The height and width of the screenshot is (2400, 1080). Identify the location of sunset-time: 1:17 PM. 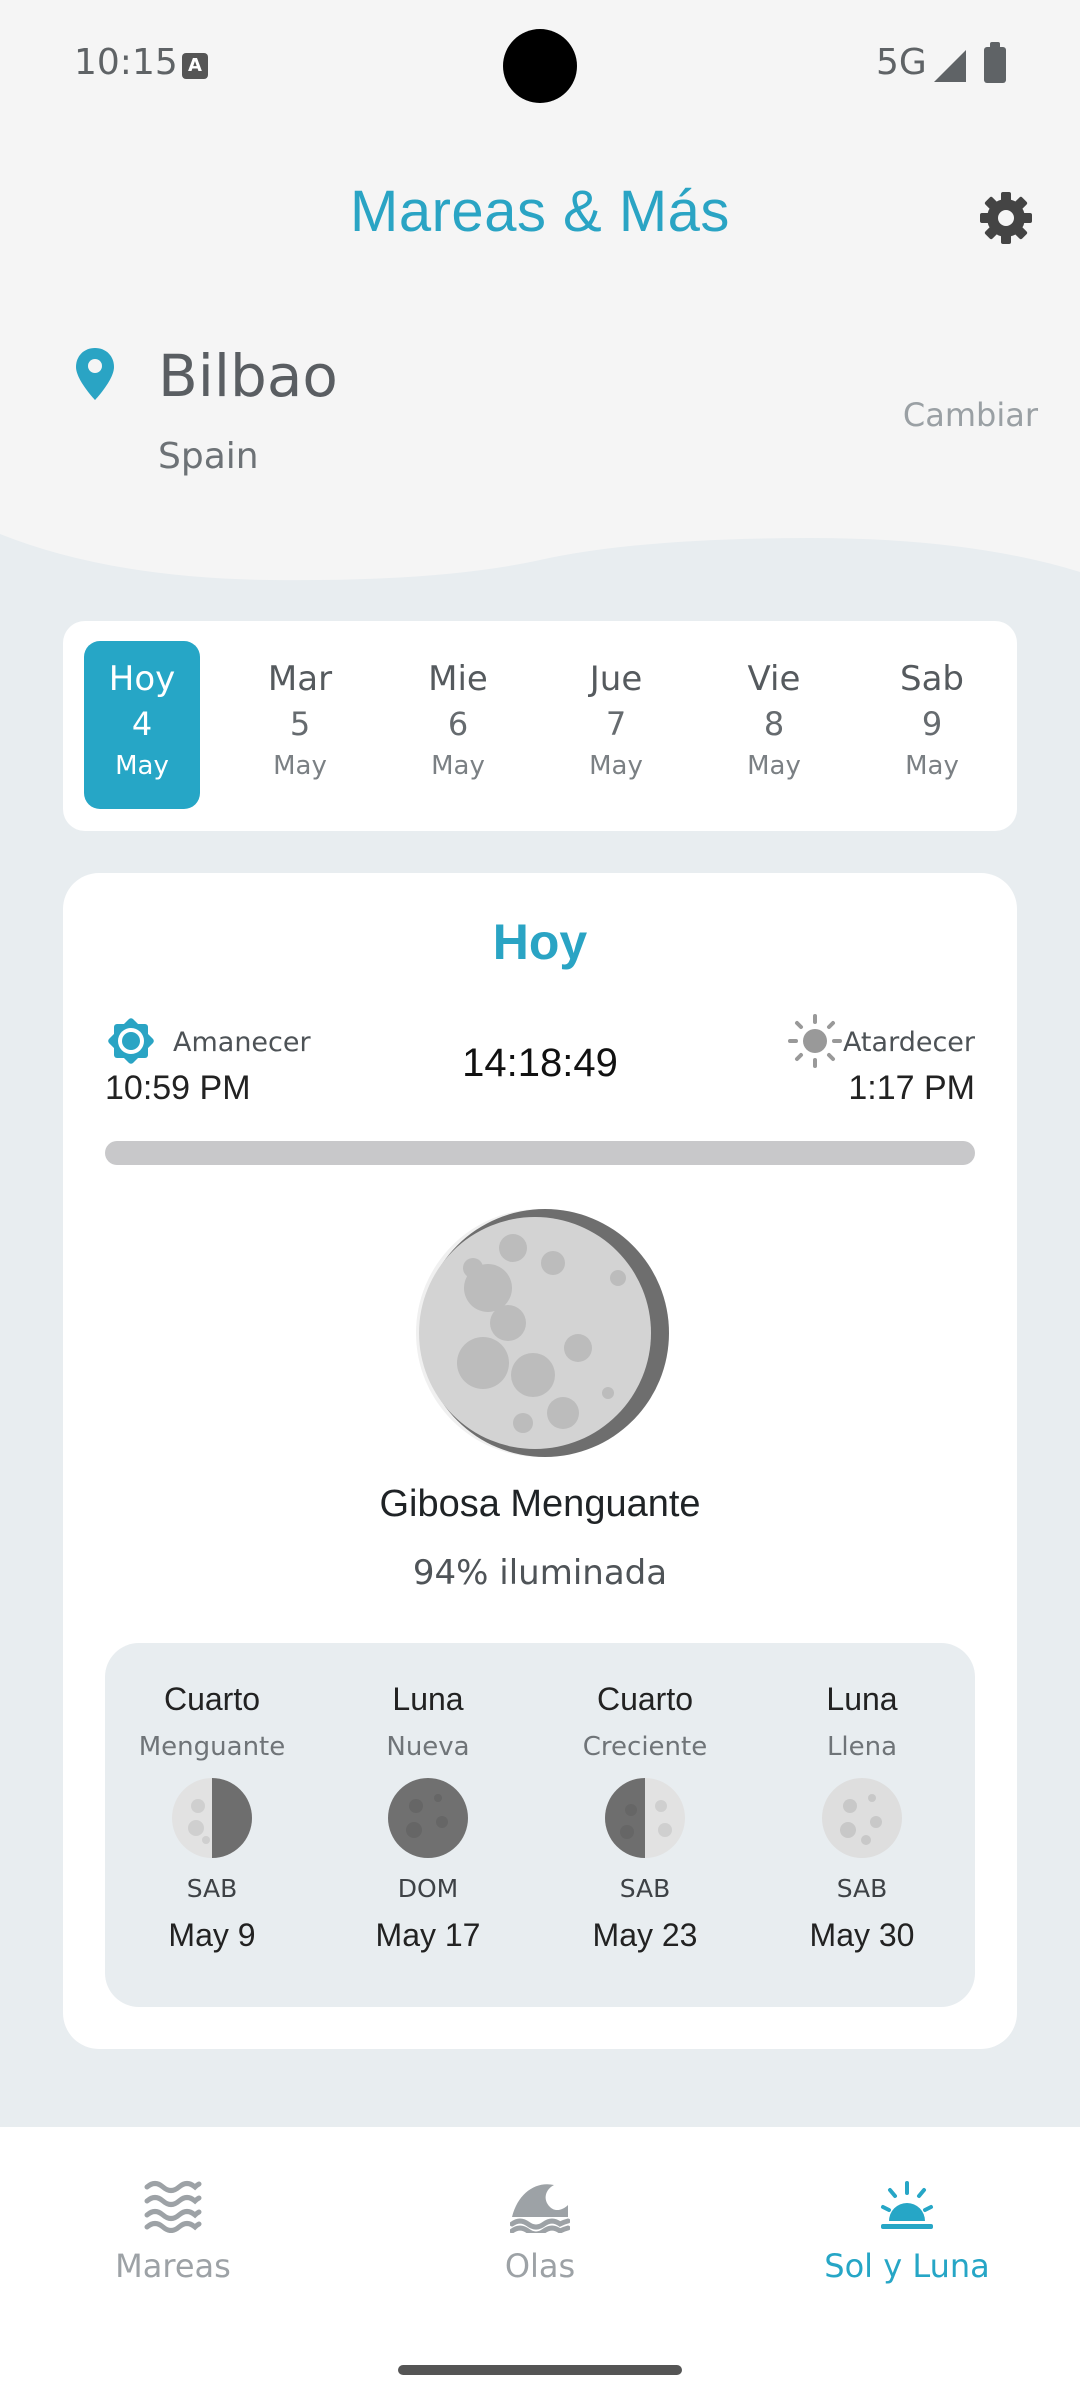
(911, 1088).